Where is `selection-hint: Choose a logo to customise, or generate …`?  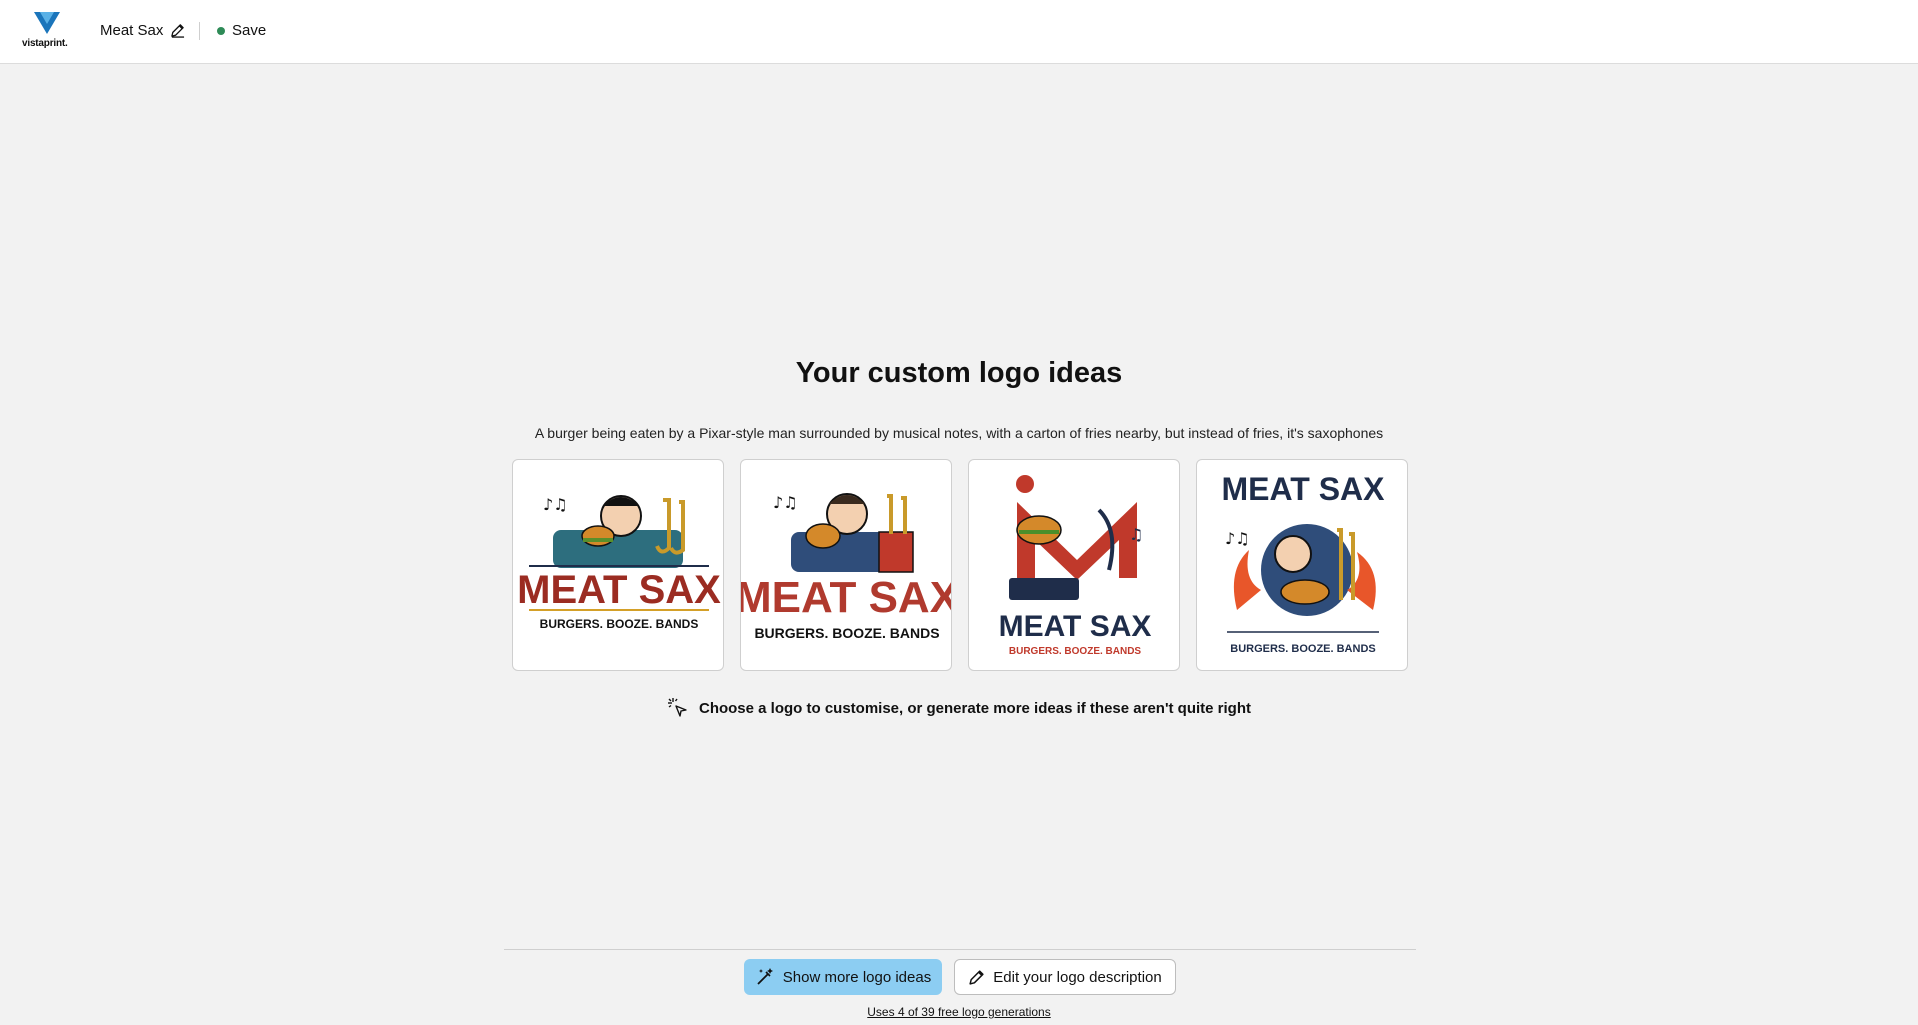
selection-hint: Choose a logo to customise, or generate … is located at coordinates (959, 708).